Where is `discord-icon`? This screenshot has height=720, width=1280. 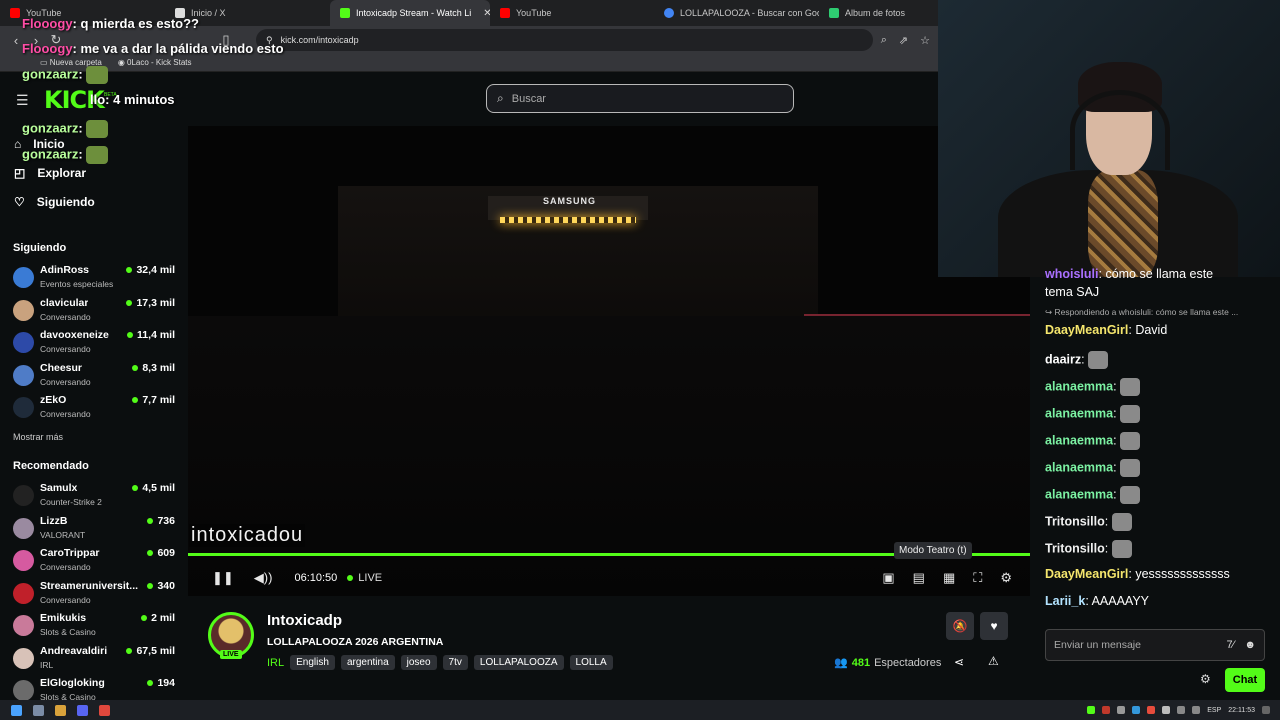 discord-icon is located at coordinates (82, 710).